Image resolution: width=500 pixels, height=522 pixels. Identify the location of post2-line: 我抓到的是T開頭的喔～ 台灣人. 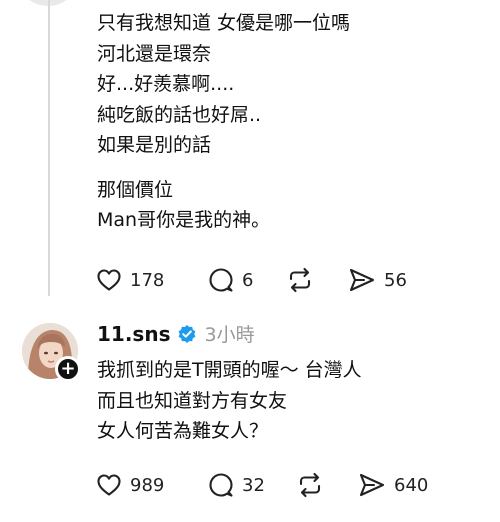
(229, 370).